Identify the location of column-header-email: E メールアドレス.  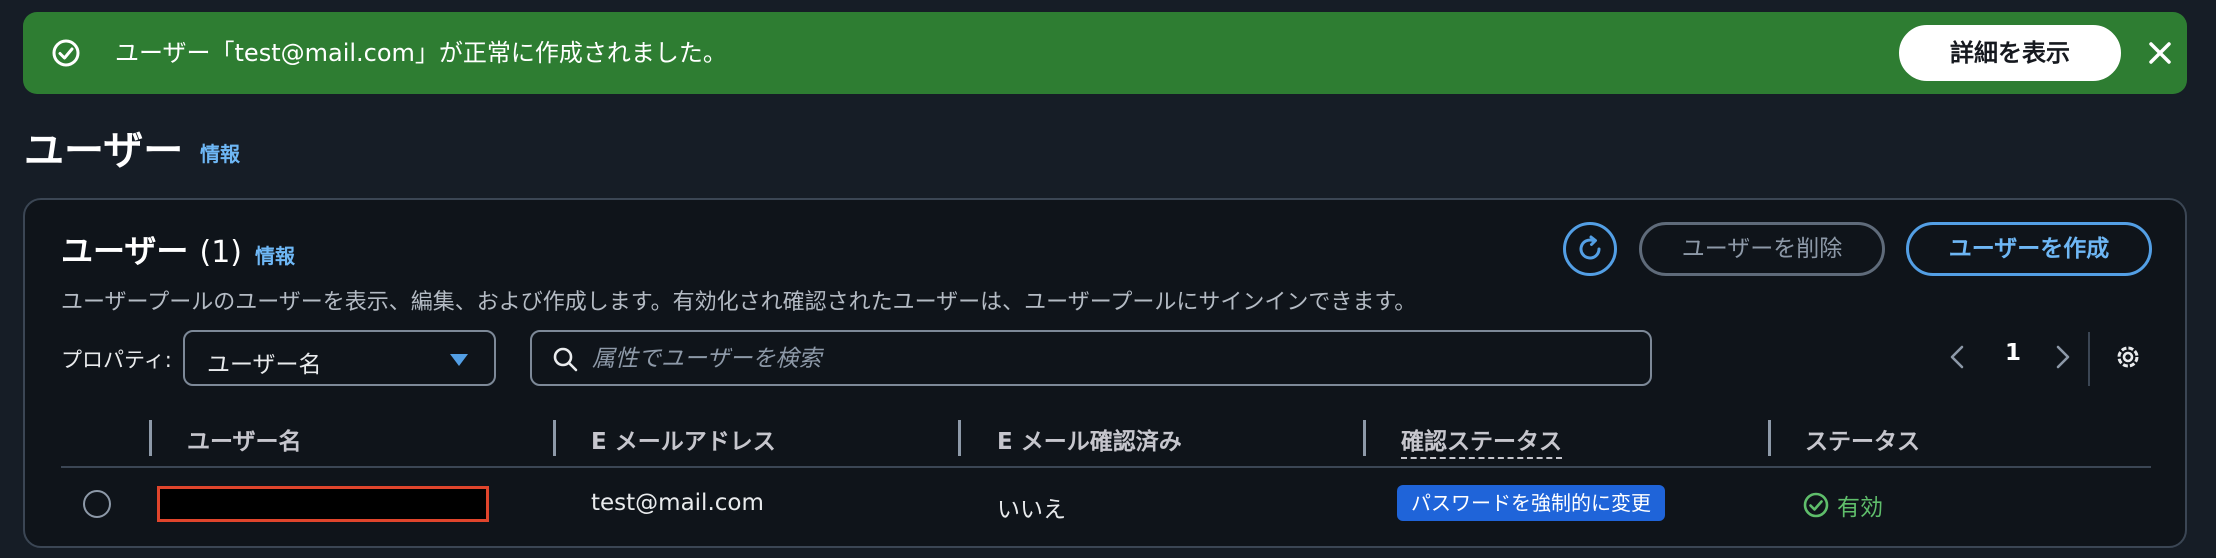
(683, 439).